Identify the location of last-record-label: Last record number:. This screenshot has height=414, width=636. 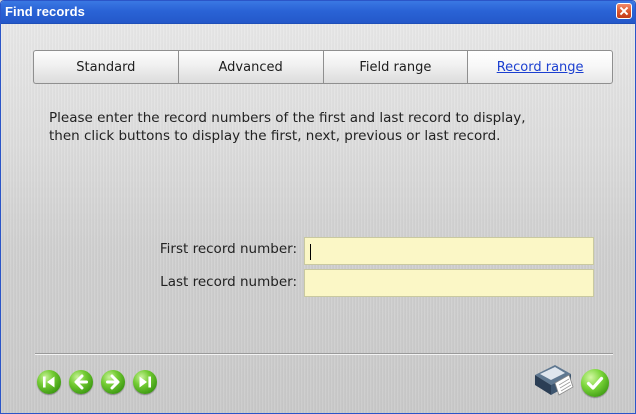
(228, 282).